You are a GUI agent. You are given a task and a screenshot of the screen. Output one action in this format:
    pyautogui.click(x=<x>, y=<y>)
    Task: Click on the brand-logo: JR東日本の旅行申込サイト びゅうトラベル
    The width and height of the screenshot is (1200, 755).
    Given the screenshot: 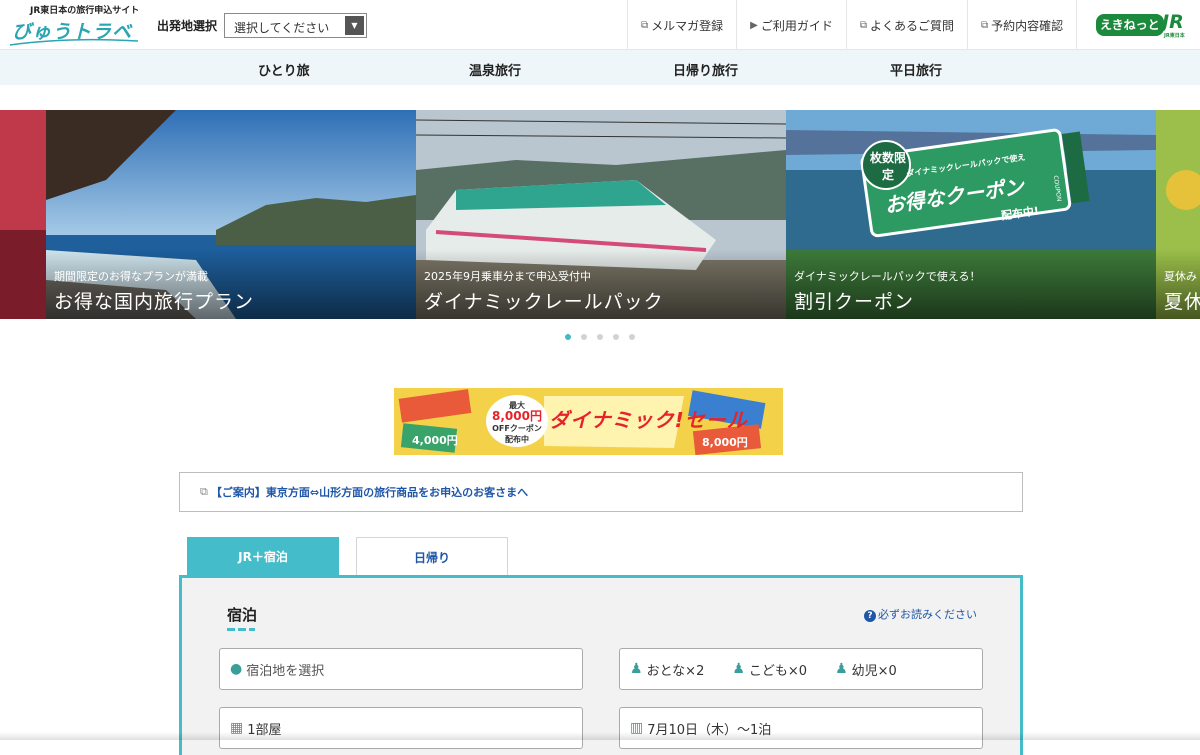 What is the action you would take?
    pyautogui.click(x=75, y=36)
    